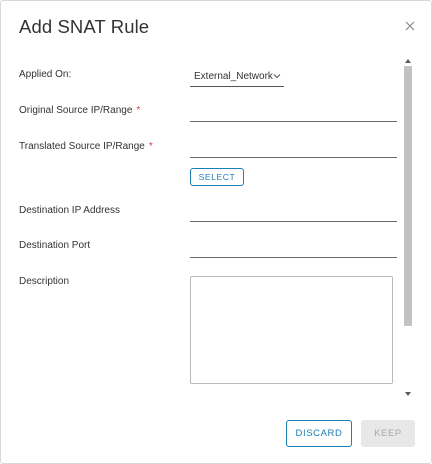  Describe the element at coordinates (388, 433) in the screenshot. I see `keep-button: KEEP` at that location.